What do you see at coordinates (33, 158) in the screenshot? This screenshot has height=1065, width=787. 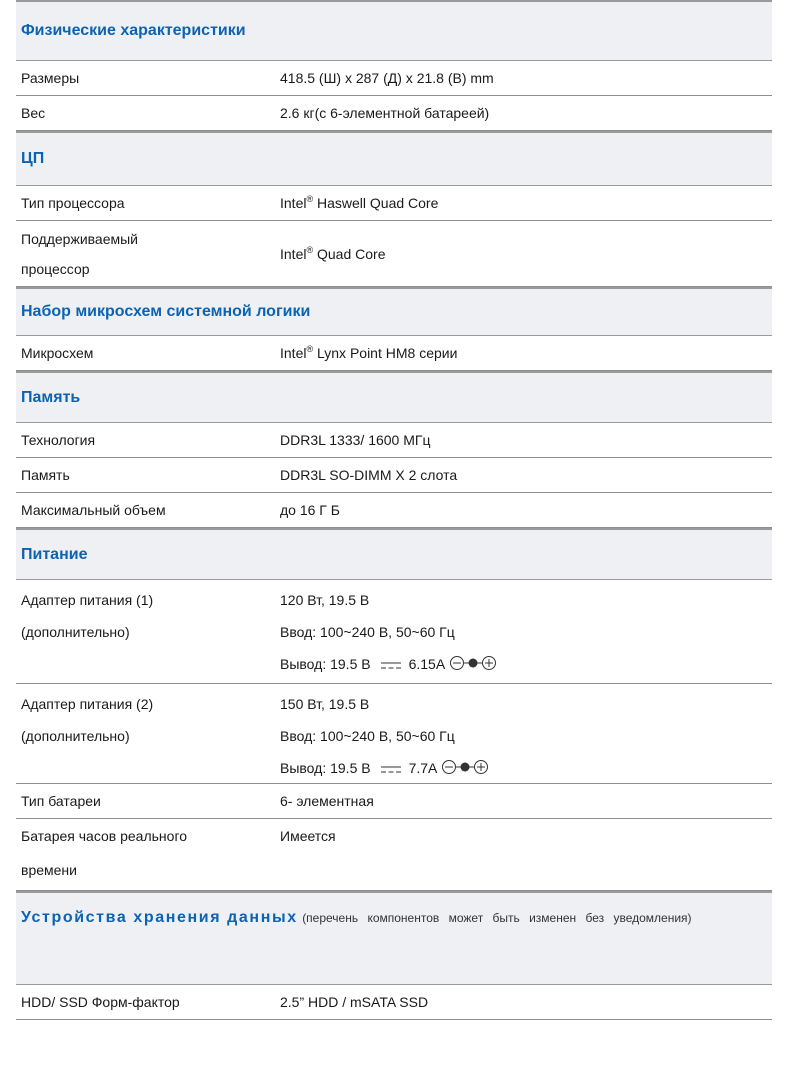 I see `section-title: ЦП` at bounding box center [33, 158].